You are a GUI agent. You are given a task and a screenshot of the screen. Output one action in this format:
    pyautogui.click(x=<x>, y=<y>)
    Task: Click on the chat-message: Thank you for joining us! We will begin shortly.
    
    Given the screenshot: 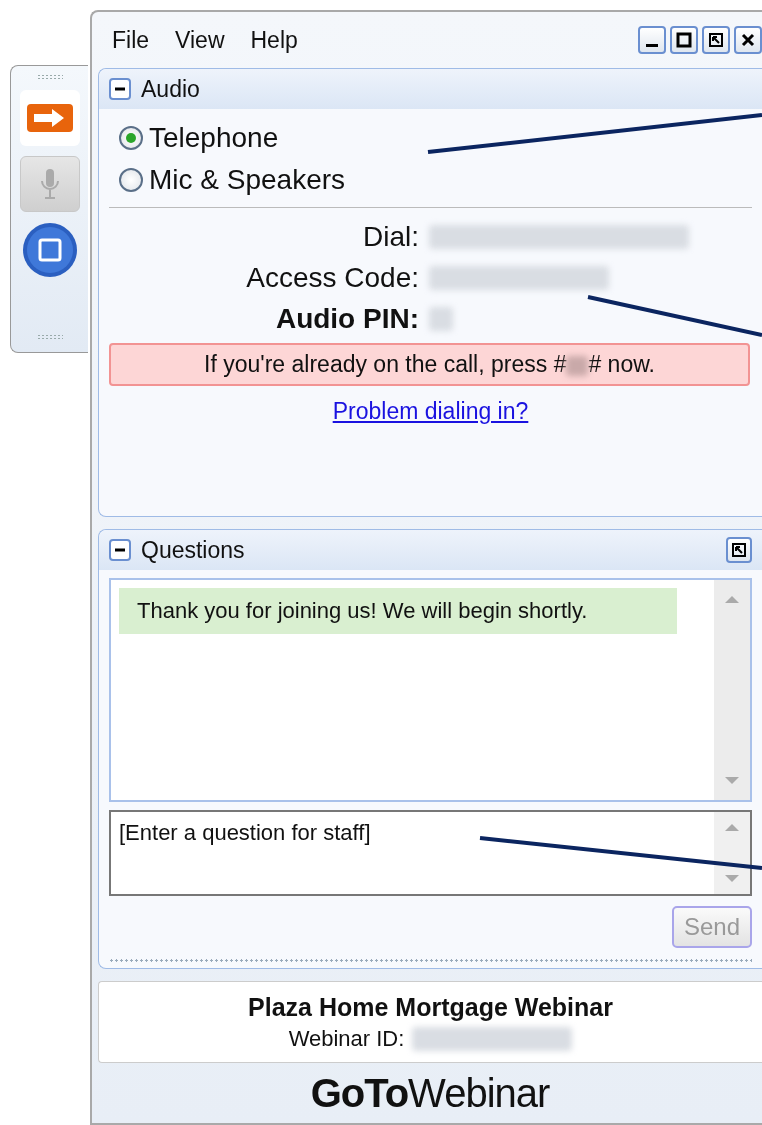 What is the action you would take?
    pyautogui.click(x=398, y=611)
    